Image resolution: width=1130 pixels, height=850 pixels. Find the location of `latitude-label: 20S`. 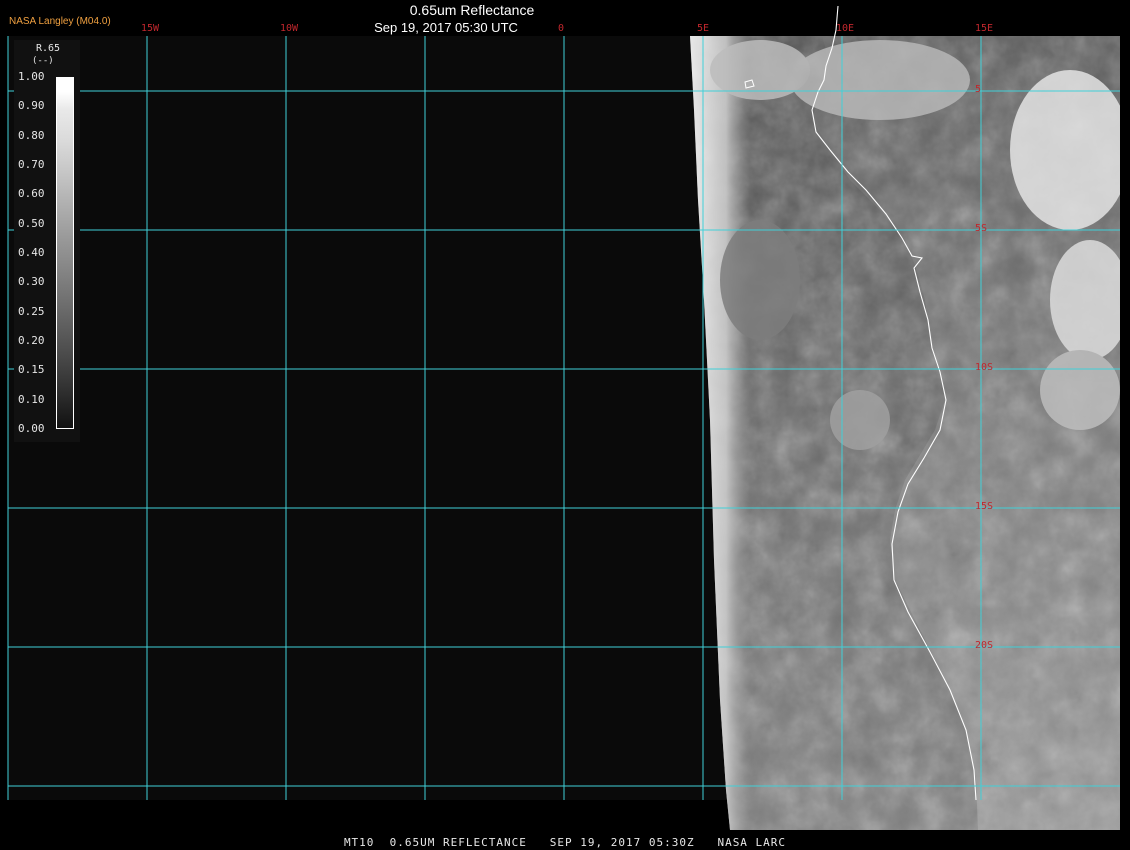

latitude-label: 20S is located at coordinates (984, 645).